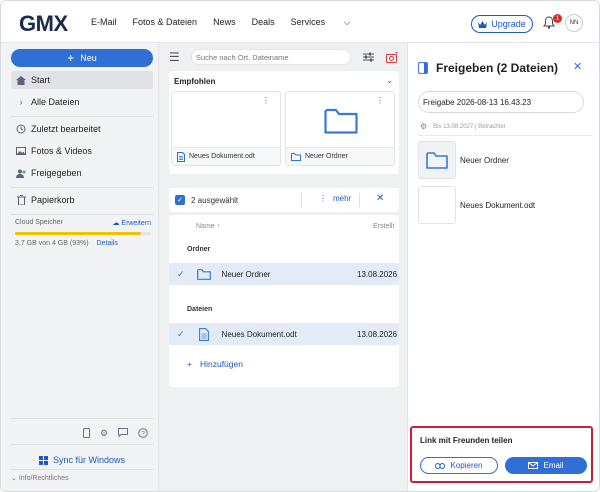 The height and width of the screenshot is (492, 600). Describe the element at coordinates (180, 57) in the screenshot. I see `menu-icon: ☰` at that location.